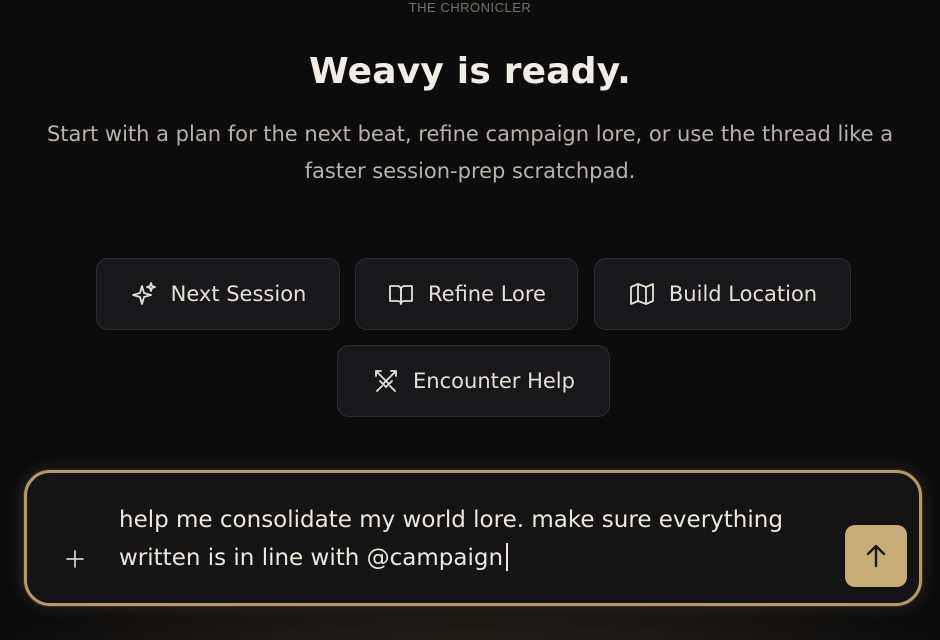 The height and width of the screenshot is (640, 940). I want to click on plus-icon, so click(75, 559).